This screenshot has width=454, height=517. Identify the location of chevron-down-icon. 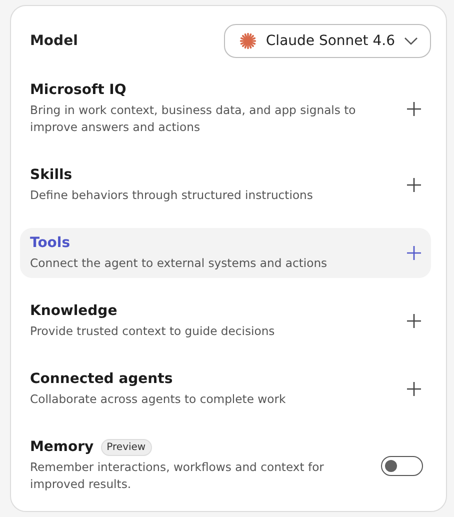
(411, 41).